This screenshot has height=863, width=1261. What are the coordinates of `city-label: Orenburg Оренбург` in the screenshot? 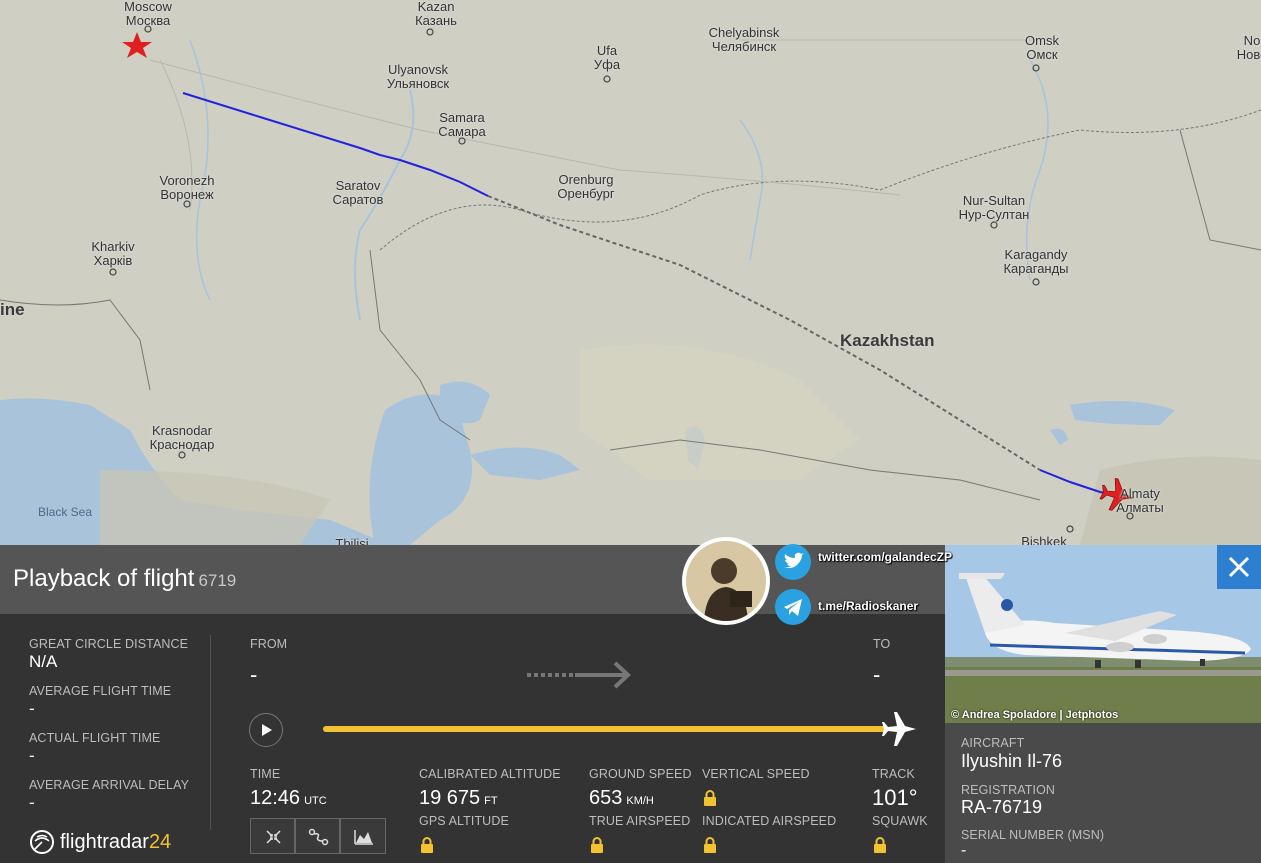 It's located at (586, 186).